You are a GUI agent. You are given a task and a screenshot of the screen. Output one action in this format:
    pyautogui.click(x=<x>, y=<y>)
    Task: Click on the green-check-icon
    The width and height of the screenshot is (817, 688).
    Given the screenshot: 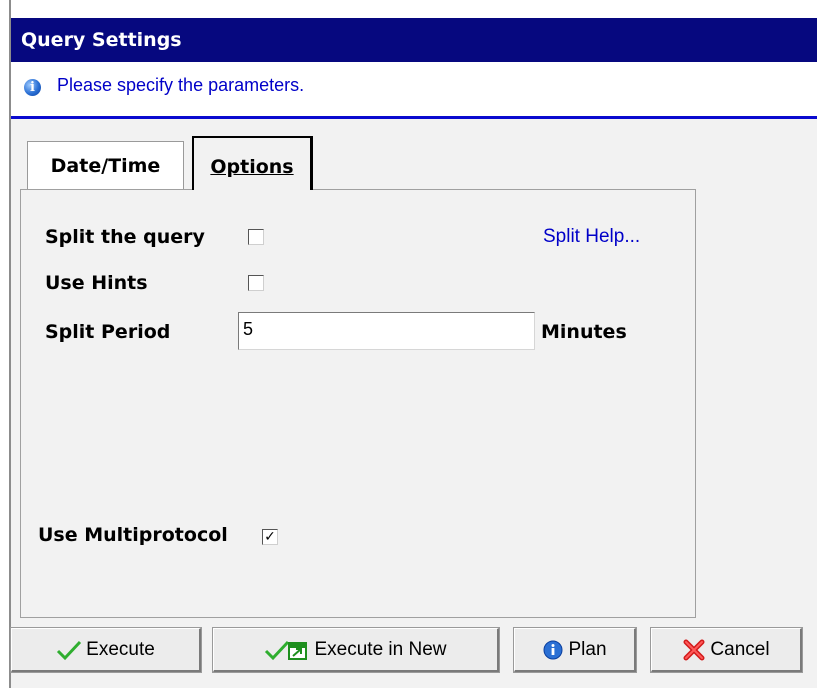 What is the action you would take?
    pyautogui.click(x=69, y=650)
    